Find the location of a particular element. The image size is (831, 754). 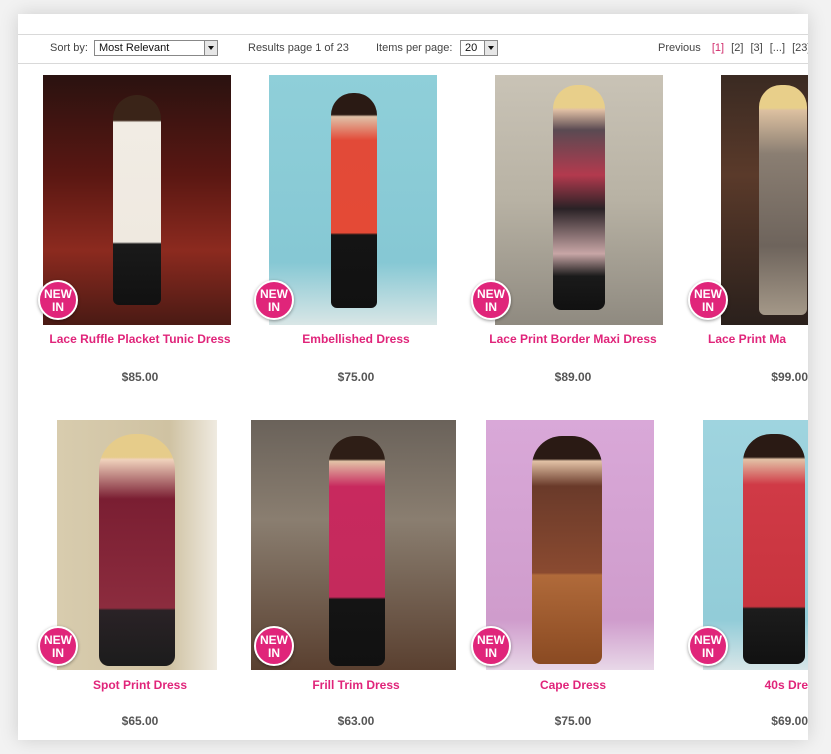

product-title-link: Embellished Dress is located at coordinates (356, 339).